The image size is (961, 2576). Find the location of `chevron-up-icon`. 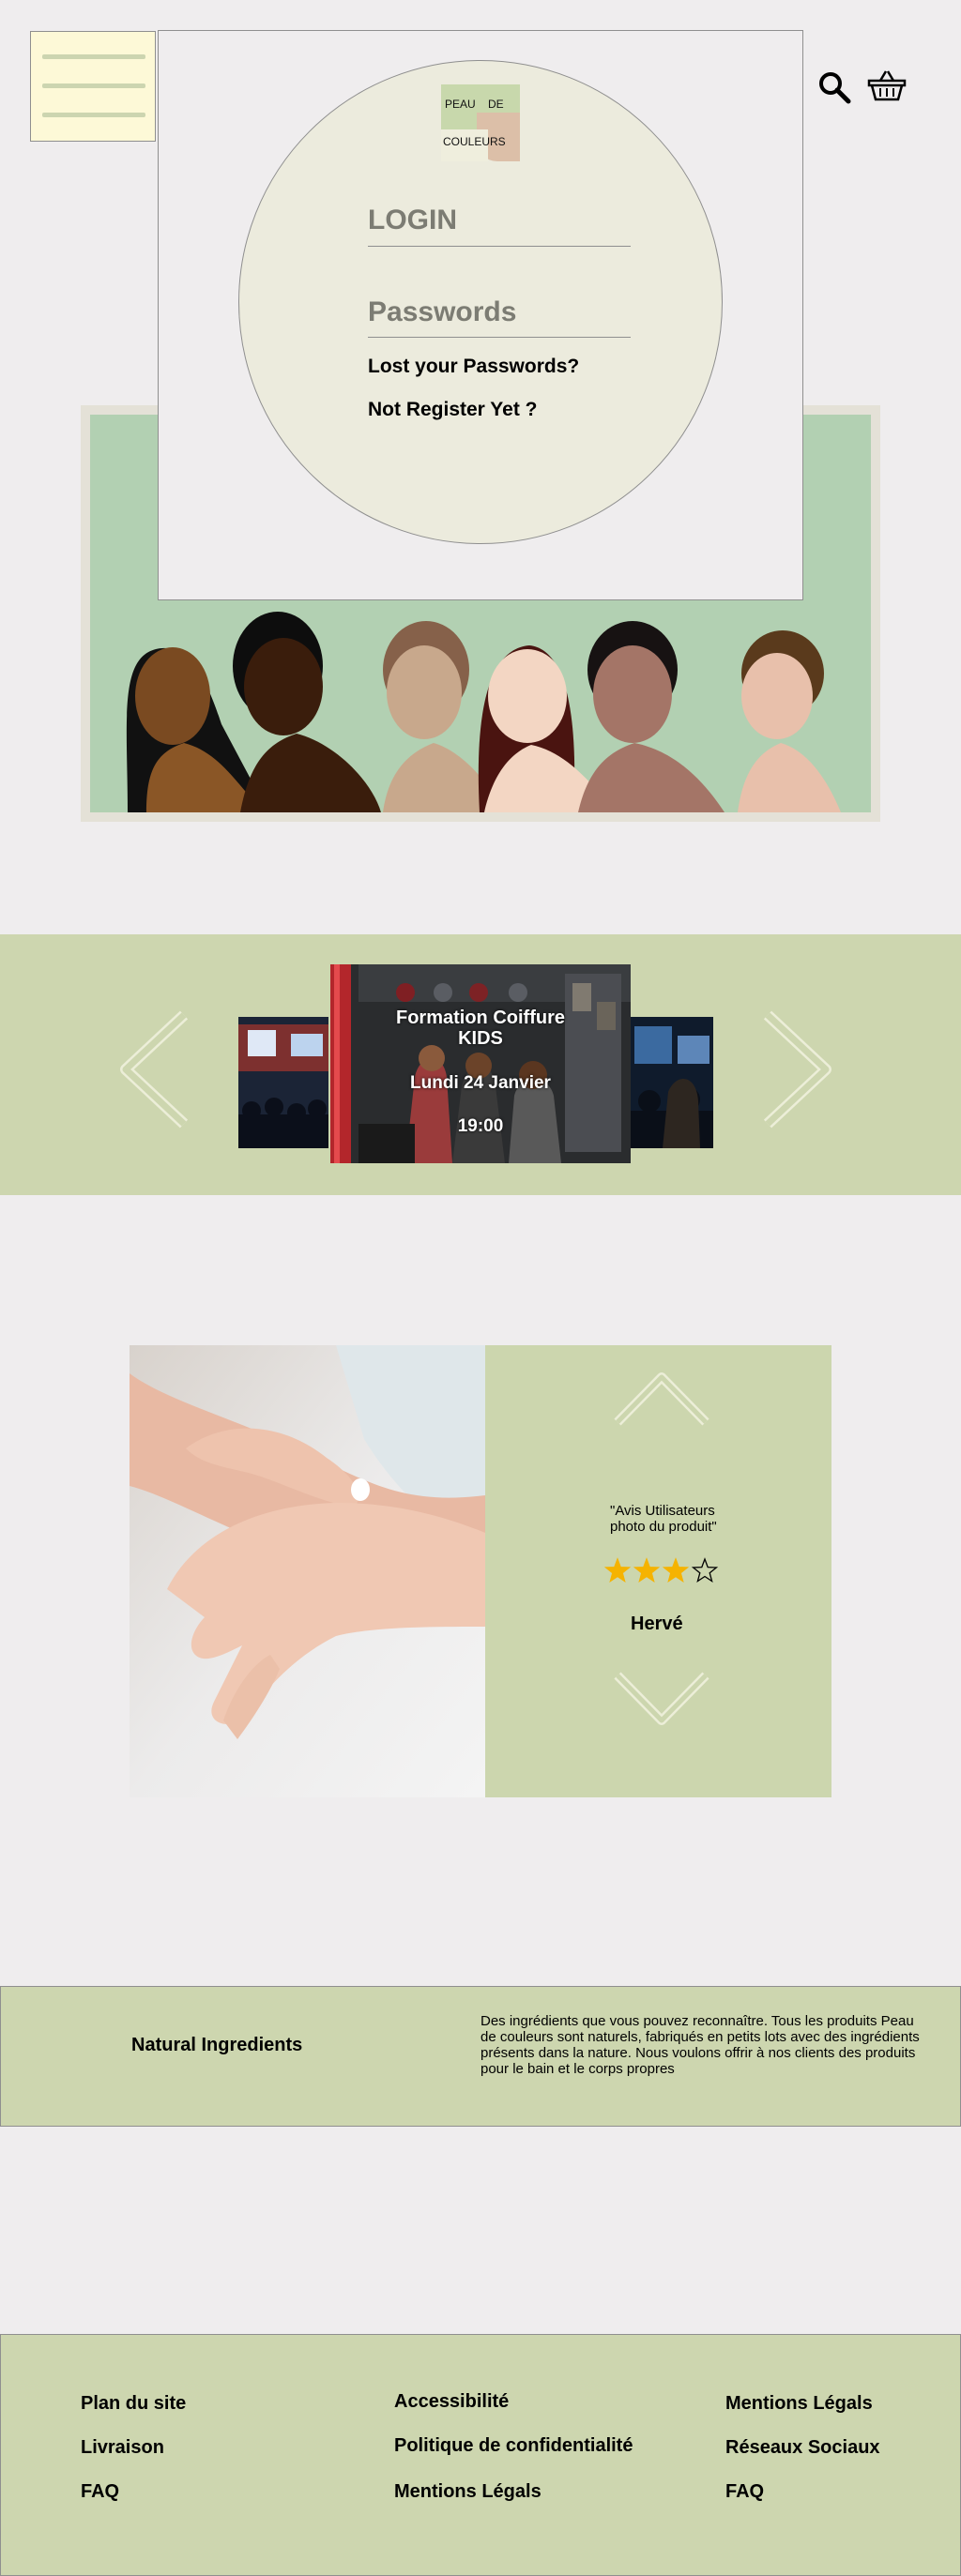

chevron-up-icon is located at coordinates (661, 1400).